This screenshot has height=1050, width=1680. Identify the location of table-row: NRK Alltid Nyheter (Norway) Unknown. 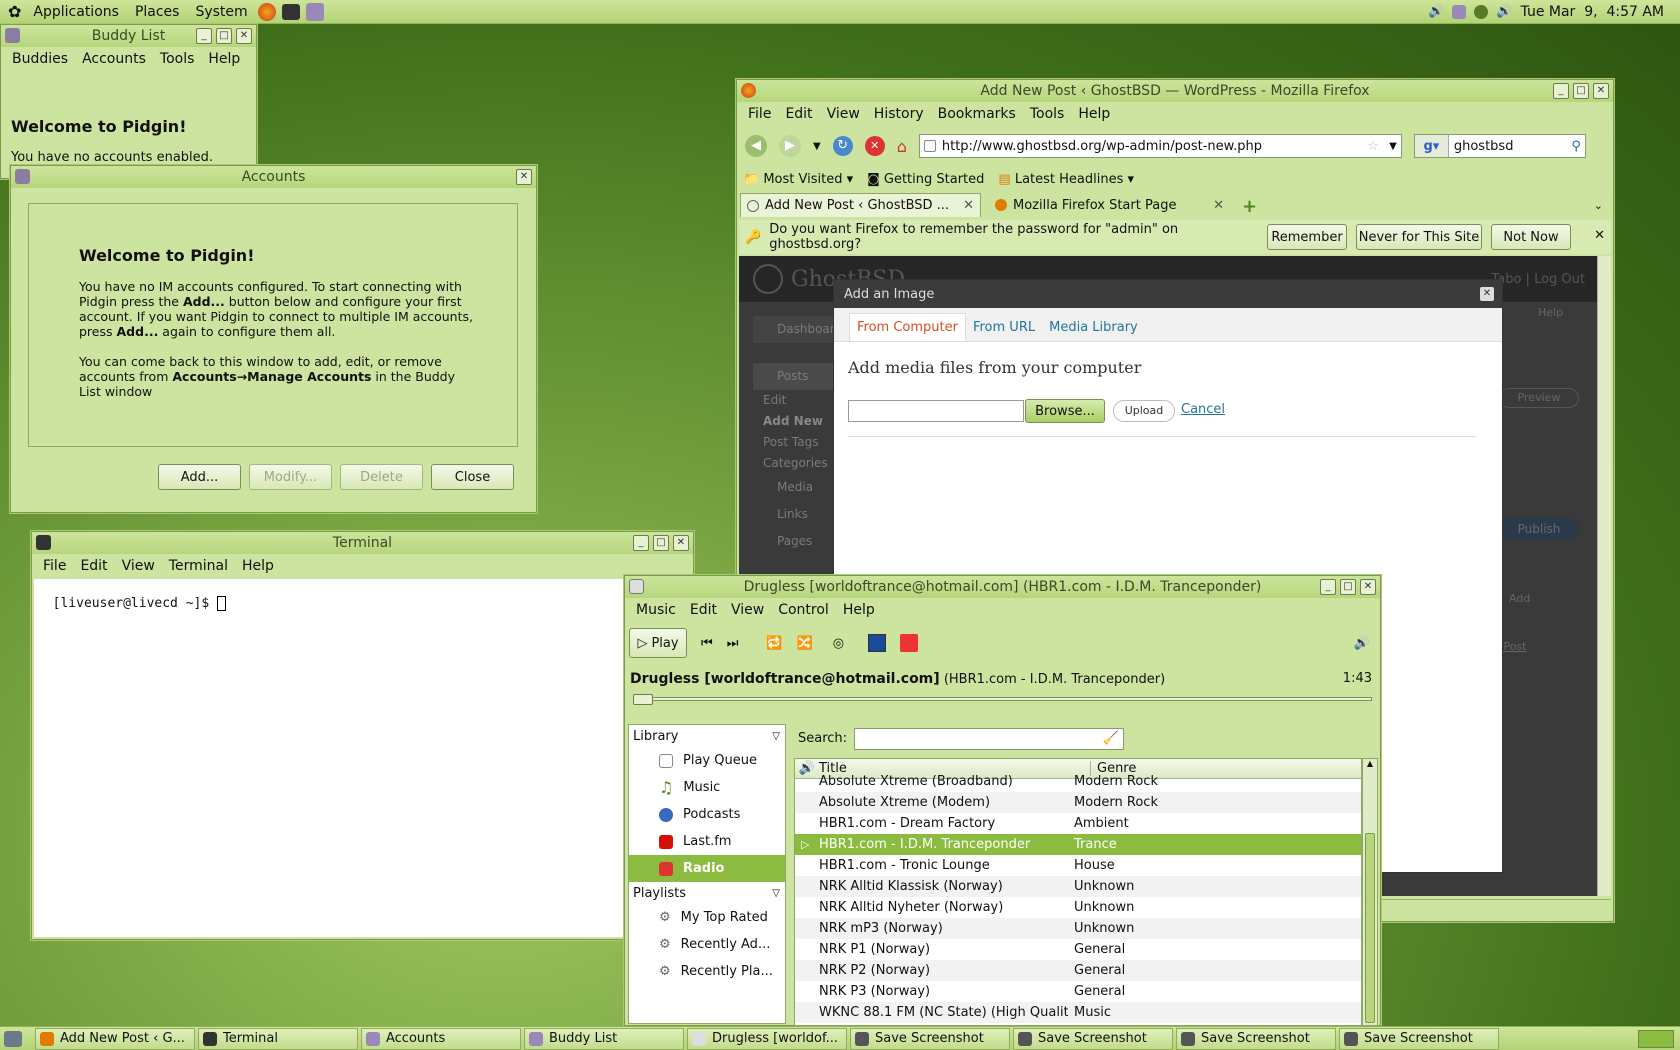
(1078, 907).